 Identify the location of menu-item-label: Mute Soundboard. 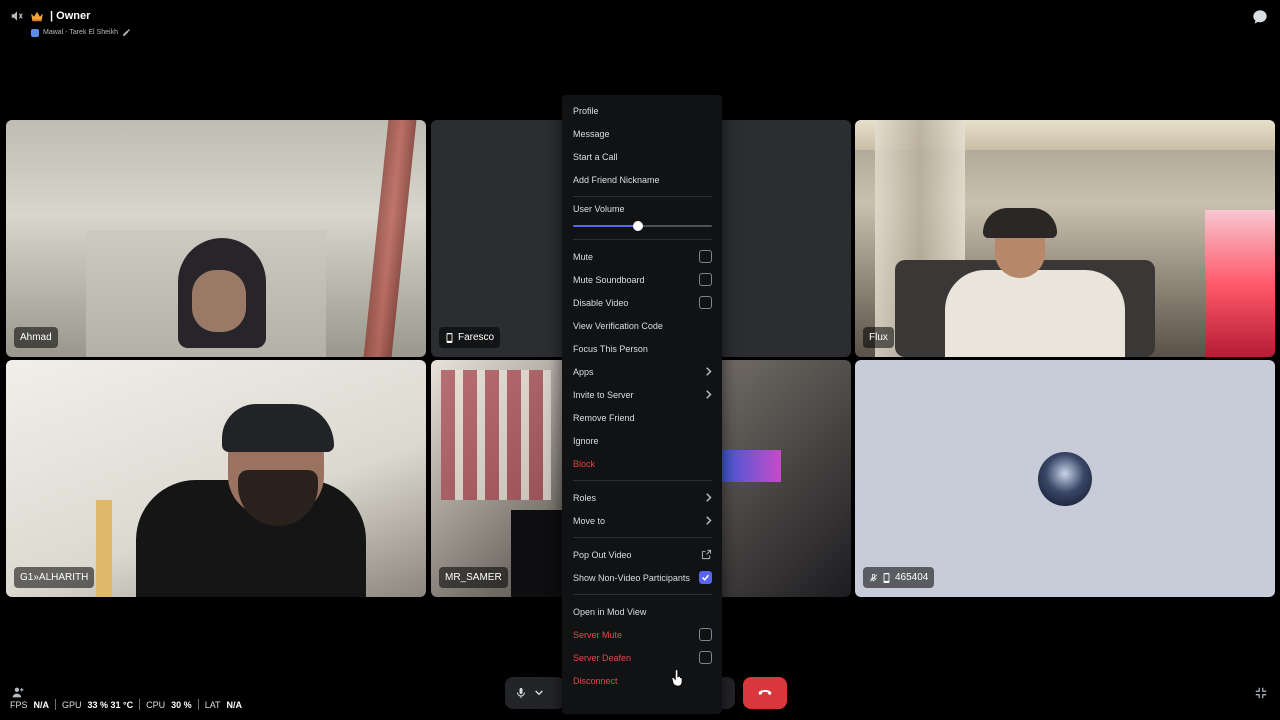
(609, 279).